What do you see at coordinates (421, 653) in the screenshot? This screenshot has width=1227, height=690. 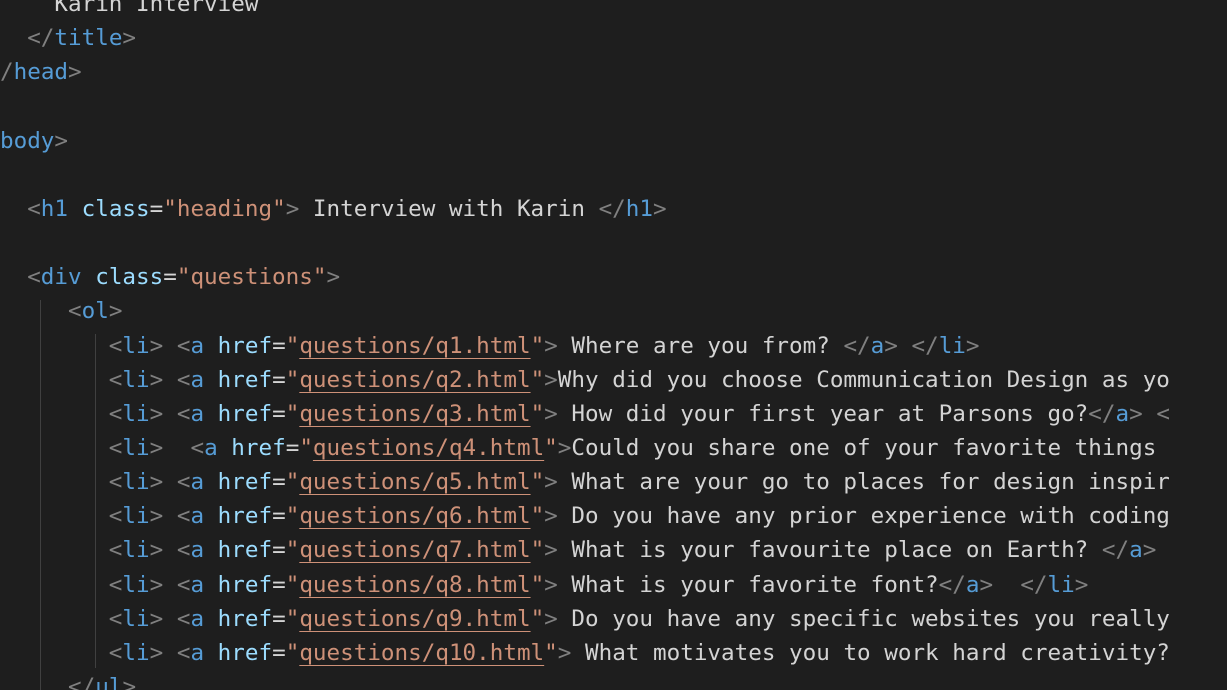 I see `code-link: questions/q10.html` at bounding box center [421, 653].